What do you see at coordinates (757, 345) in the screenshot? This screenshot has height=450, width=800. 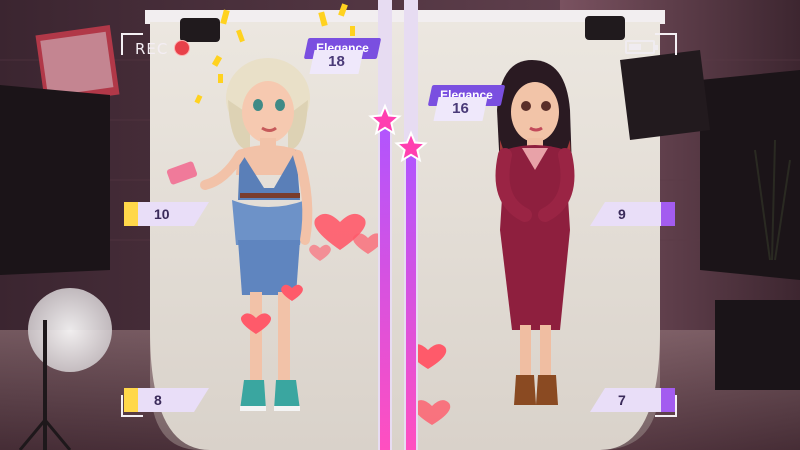 I see `softbox-lower-right` at bounding box center [757, 345].